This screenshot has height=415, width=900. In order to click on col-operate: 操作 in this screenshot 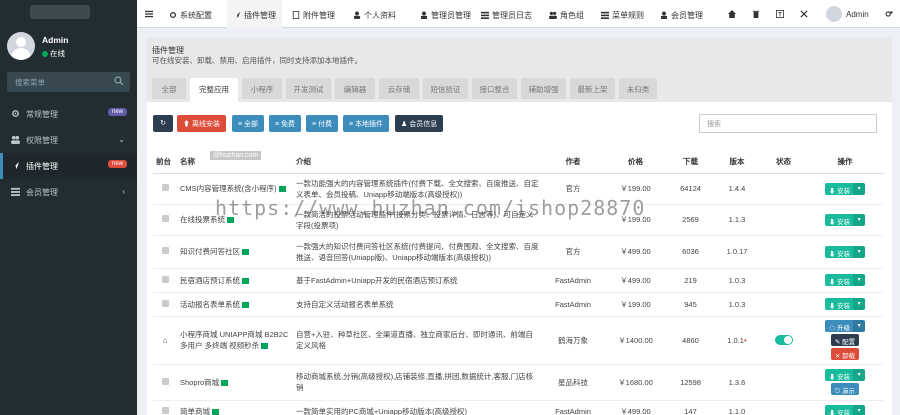, I will do `click(845, 162)`.